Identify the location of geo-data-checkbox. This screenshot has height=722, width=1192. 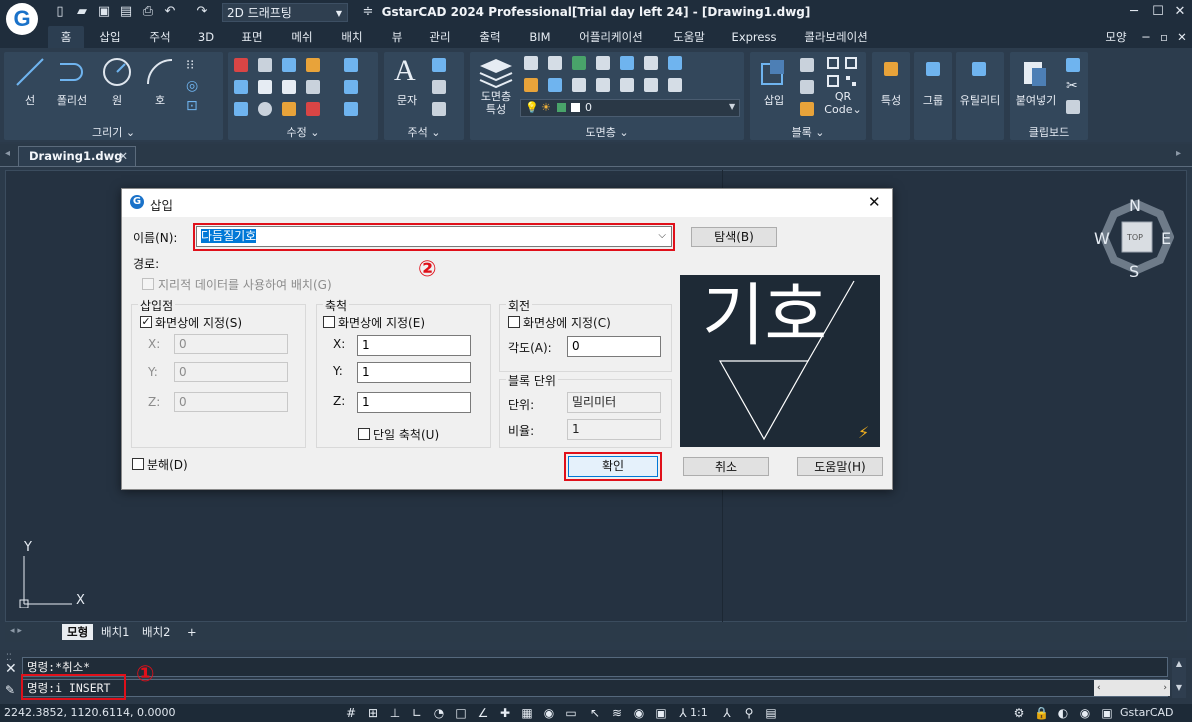
(148, 284).